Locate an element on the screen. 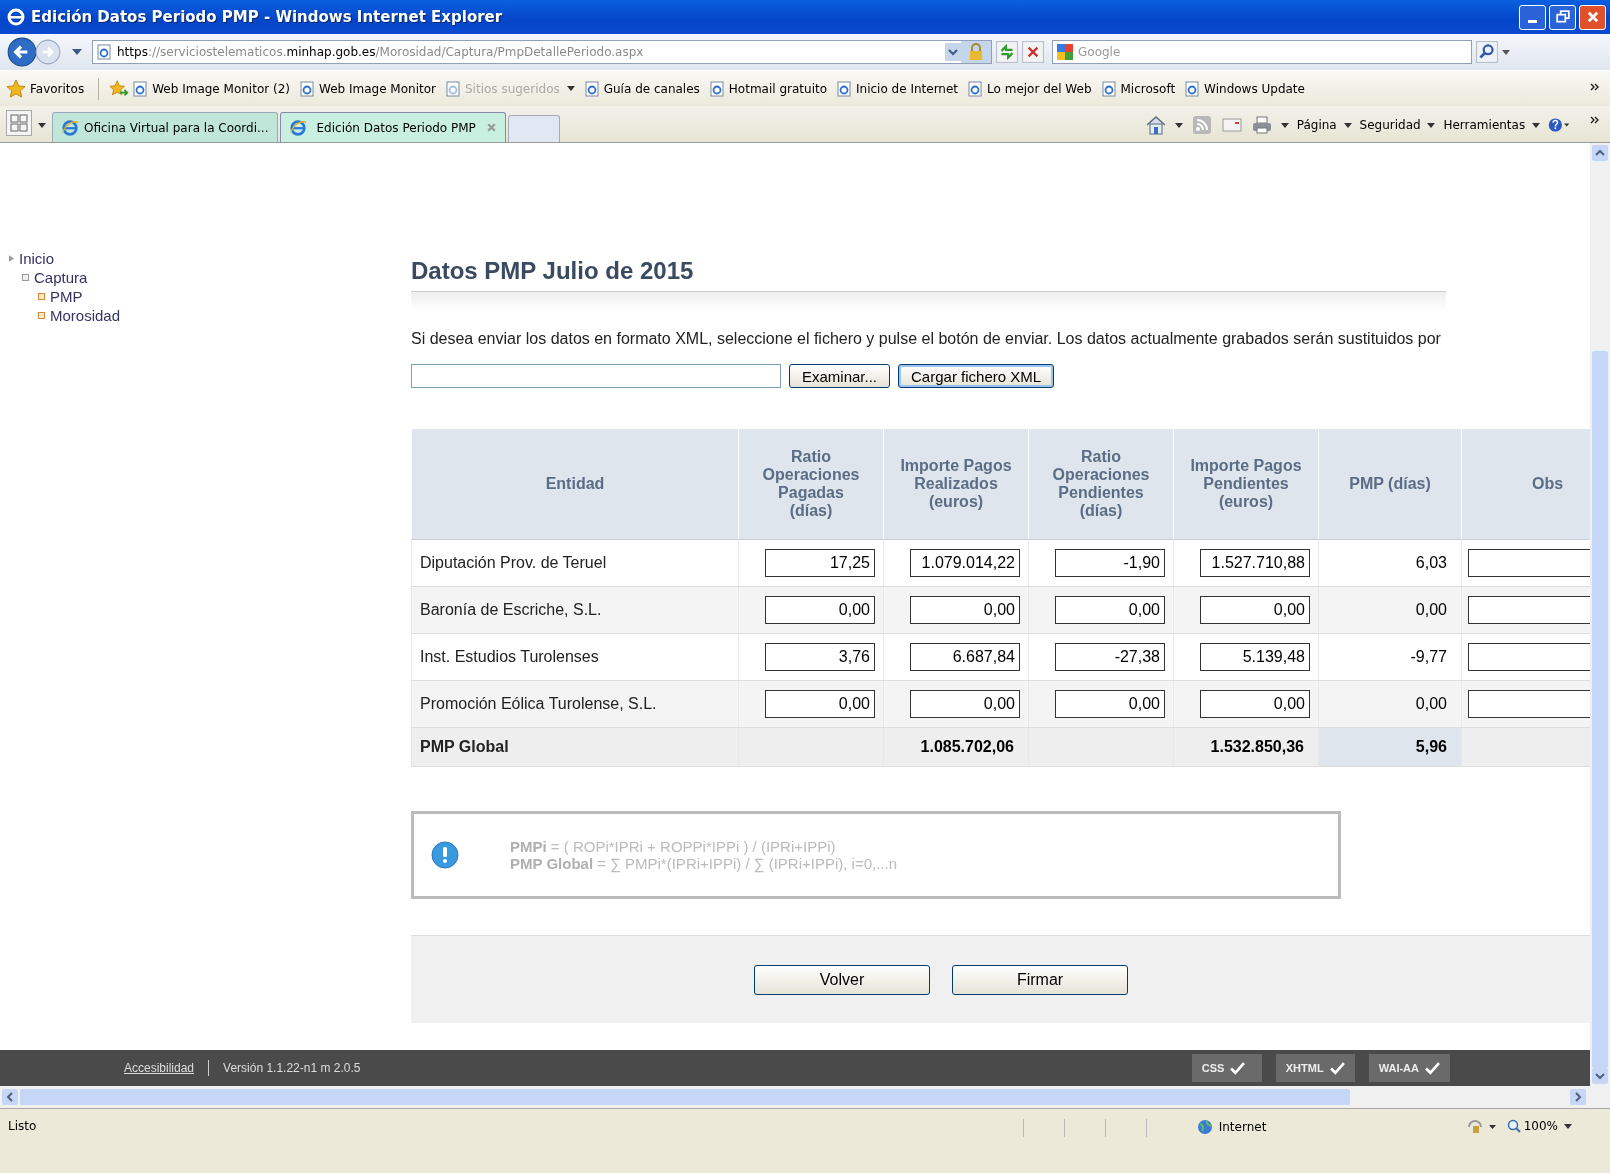 This screenshot has height=1173, width=1610. scroll-up-icon is located at coordinates (1600, 153).